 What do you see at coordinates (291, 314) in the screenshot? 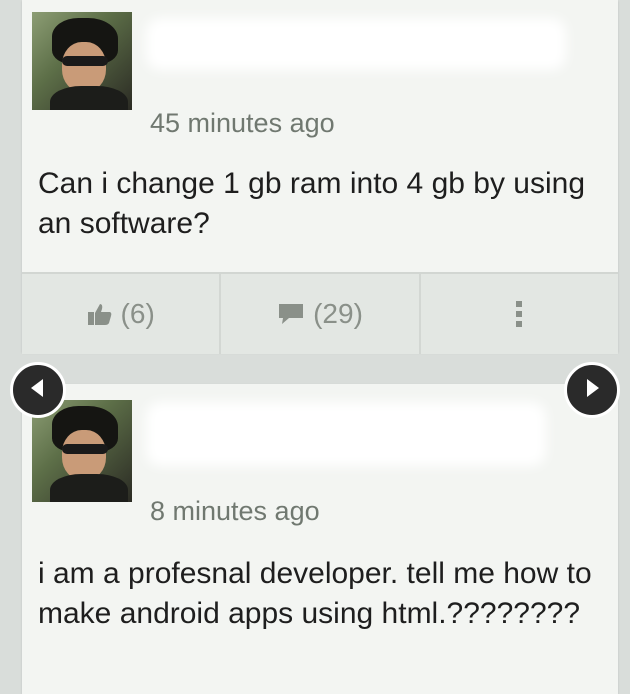
I see `comment-icon` at bounding box center [291, 314].